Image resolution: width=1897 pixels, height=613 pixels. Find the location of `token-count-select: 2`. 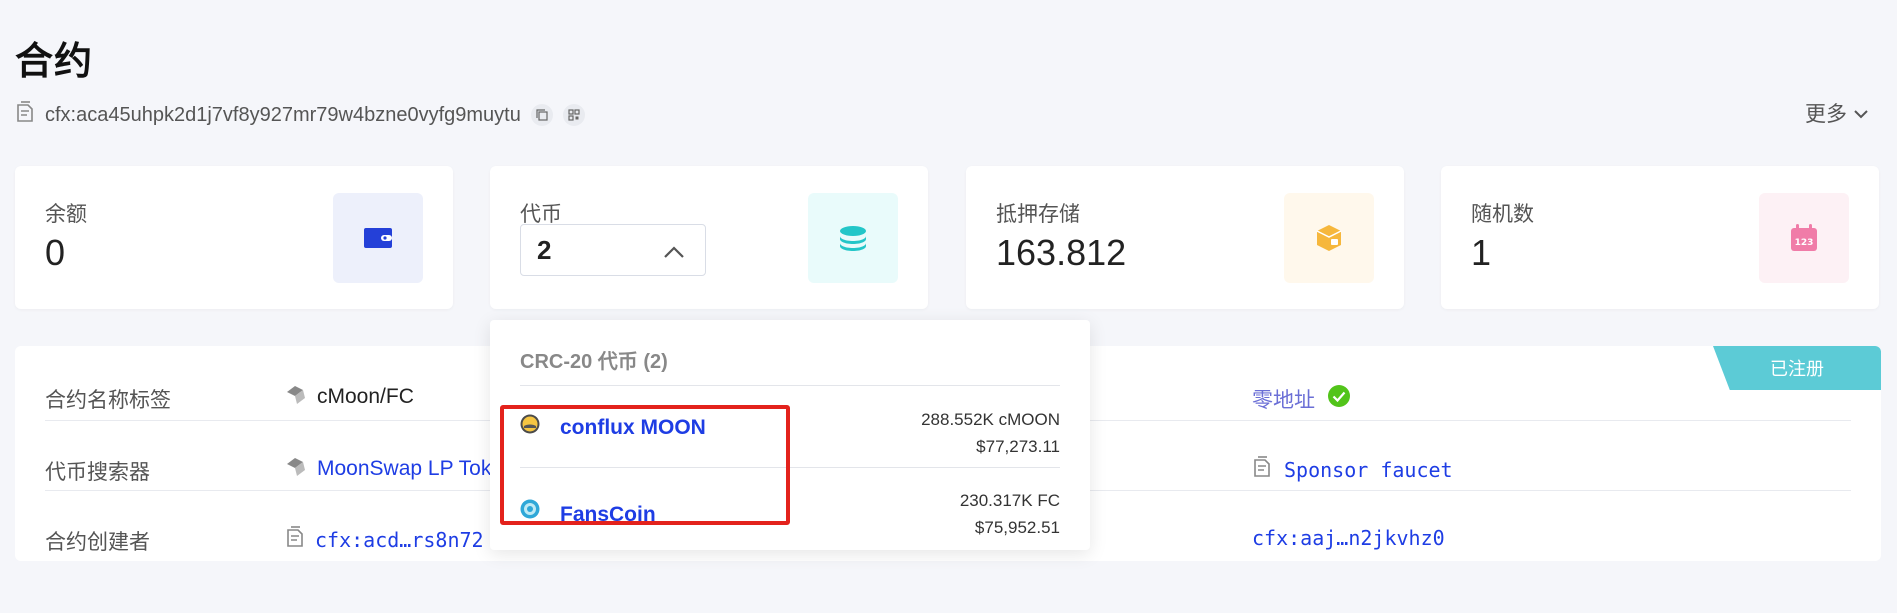

token-count-select: 2 is located at coordinates (613, 250).